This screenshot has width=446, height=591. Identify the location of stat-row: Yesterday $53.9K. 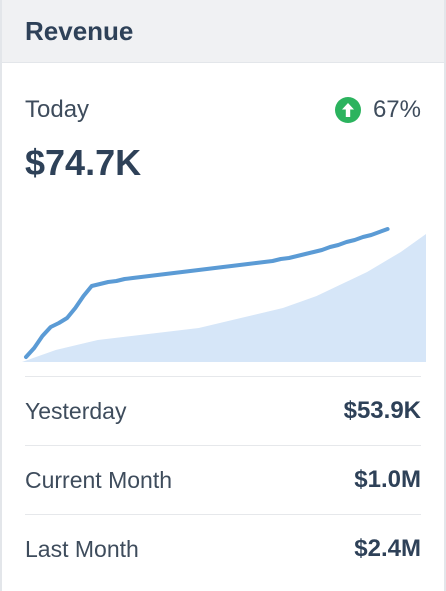
(223, 410).